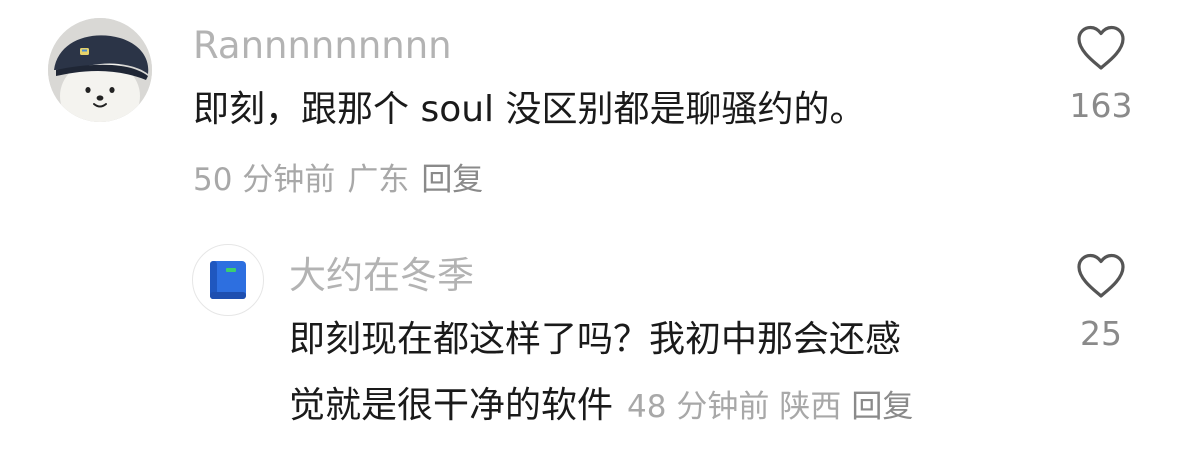  I want to click on reply-location: 陕西, so click(810, 407).